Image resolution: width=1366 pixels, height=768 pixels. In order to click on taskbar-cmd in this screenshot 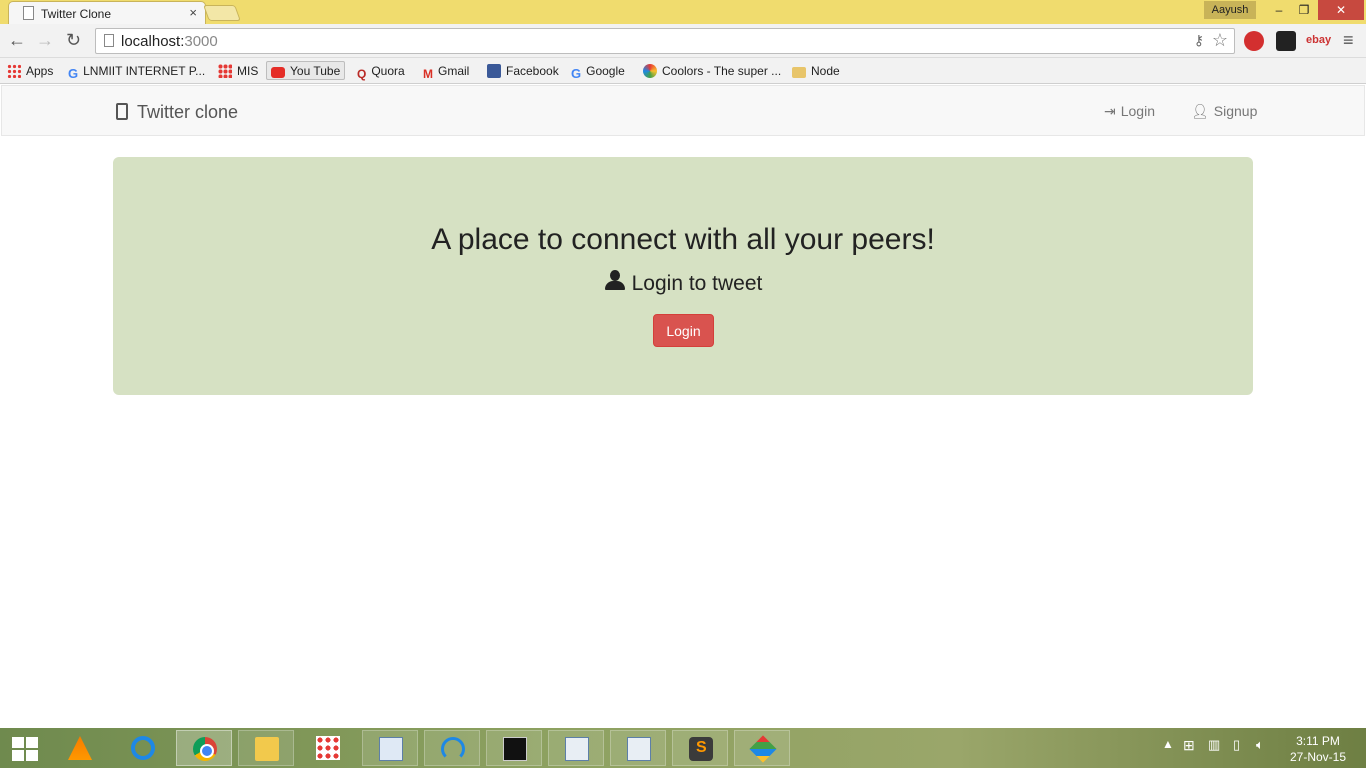, I will do `click(514, 748)`.